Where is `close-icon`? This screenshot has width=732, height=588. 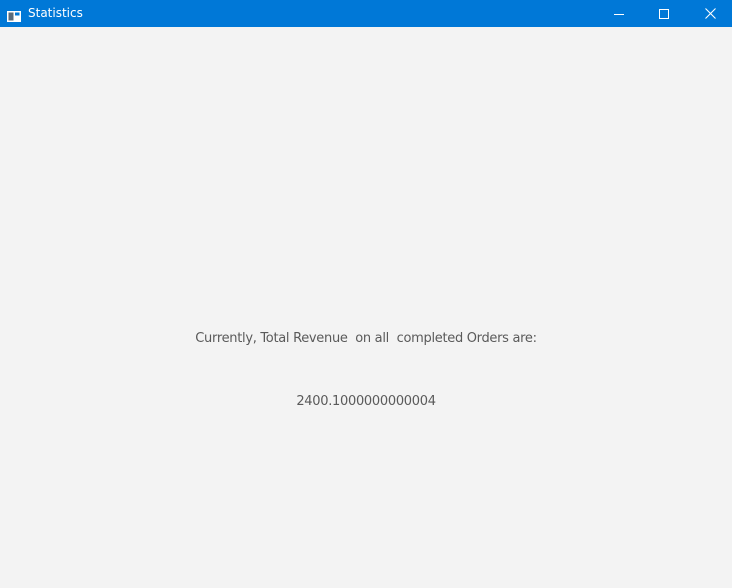
close-icon is located at coordinates (710, 13).